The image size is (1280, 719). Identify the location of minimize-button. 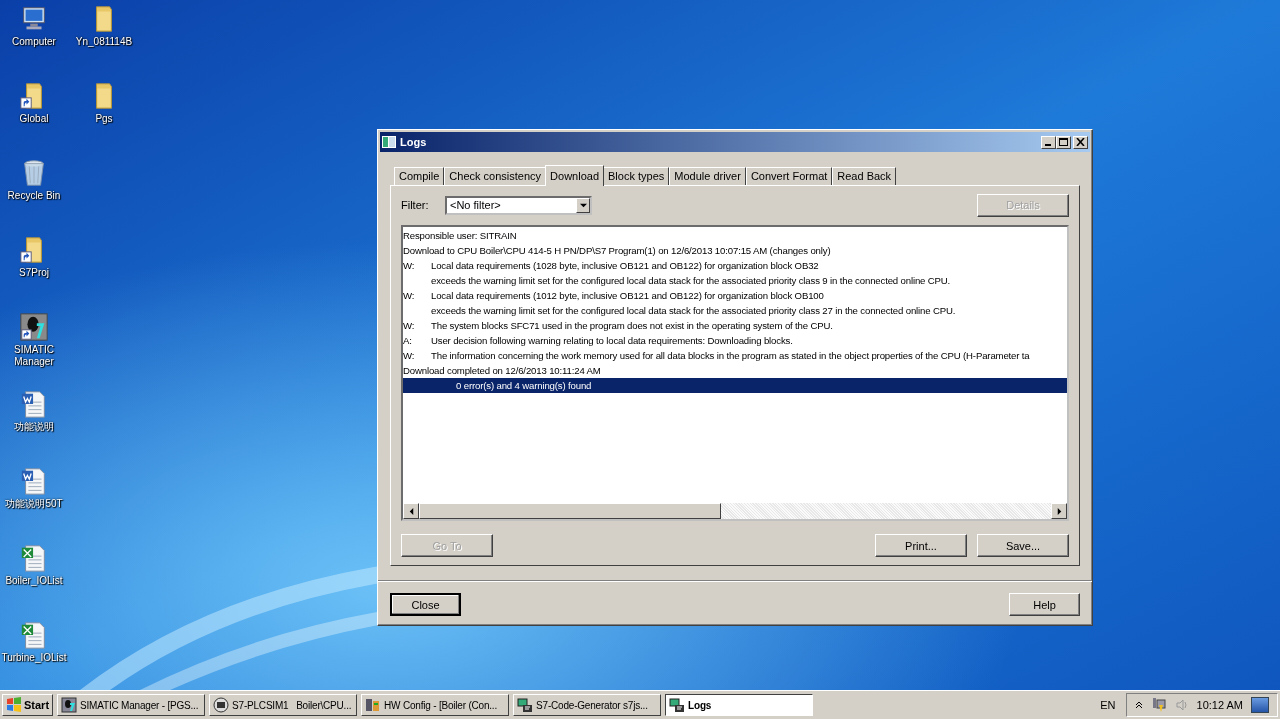
(1048, 142).